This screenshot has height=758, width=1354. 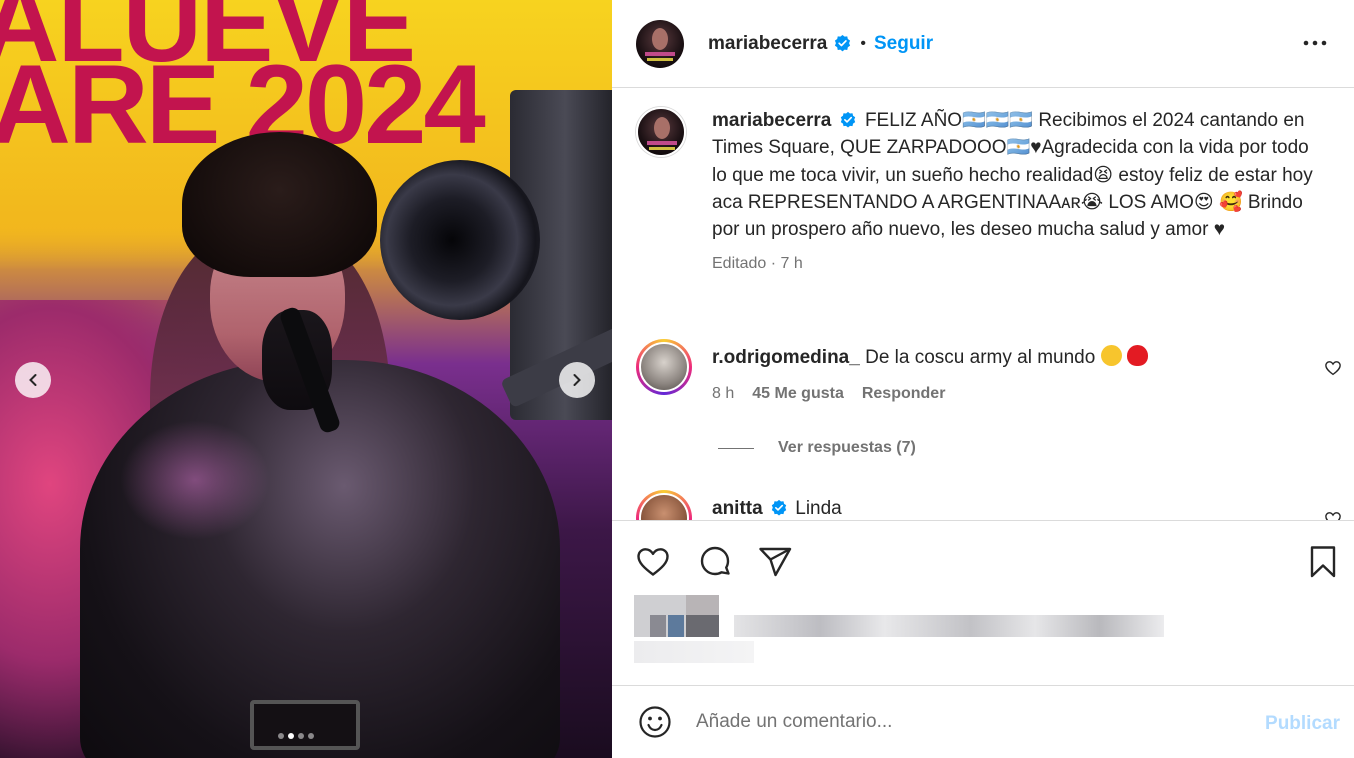 I want to click on comment-text: De la coscu army al mundo, so click(x=980, y=357).